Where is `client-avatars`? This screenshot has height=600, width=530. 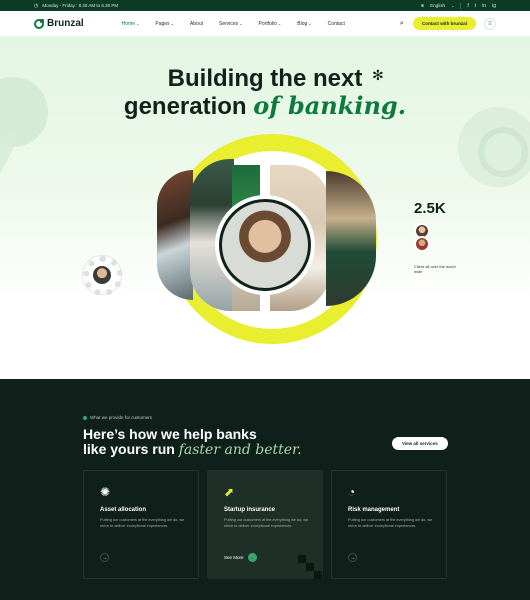 client-avatars is located at coordinates (424, 237).